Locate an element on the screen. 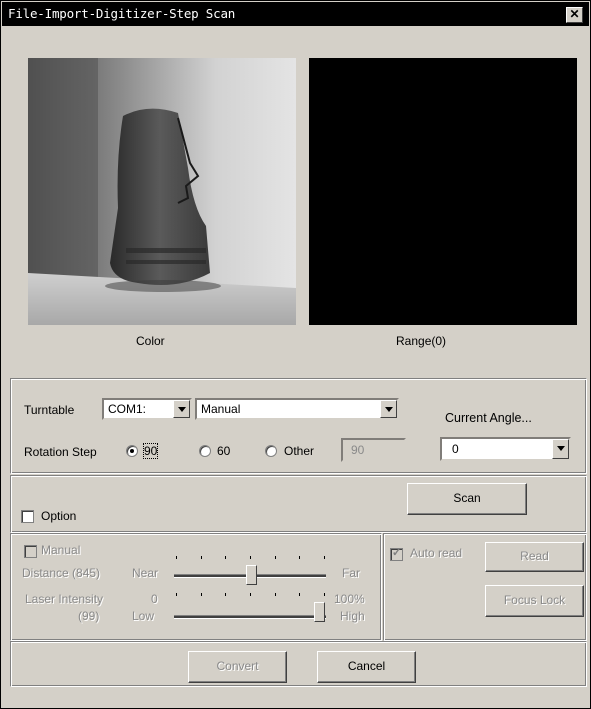  near-label: Near is located at coordinates (145, 573).